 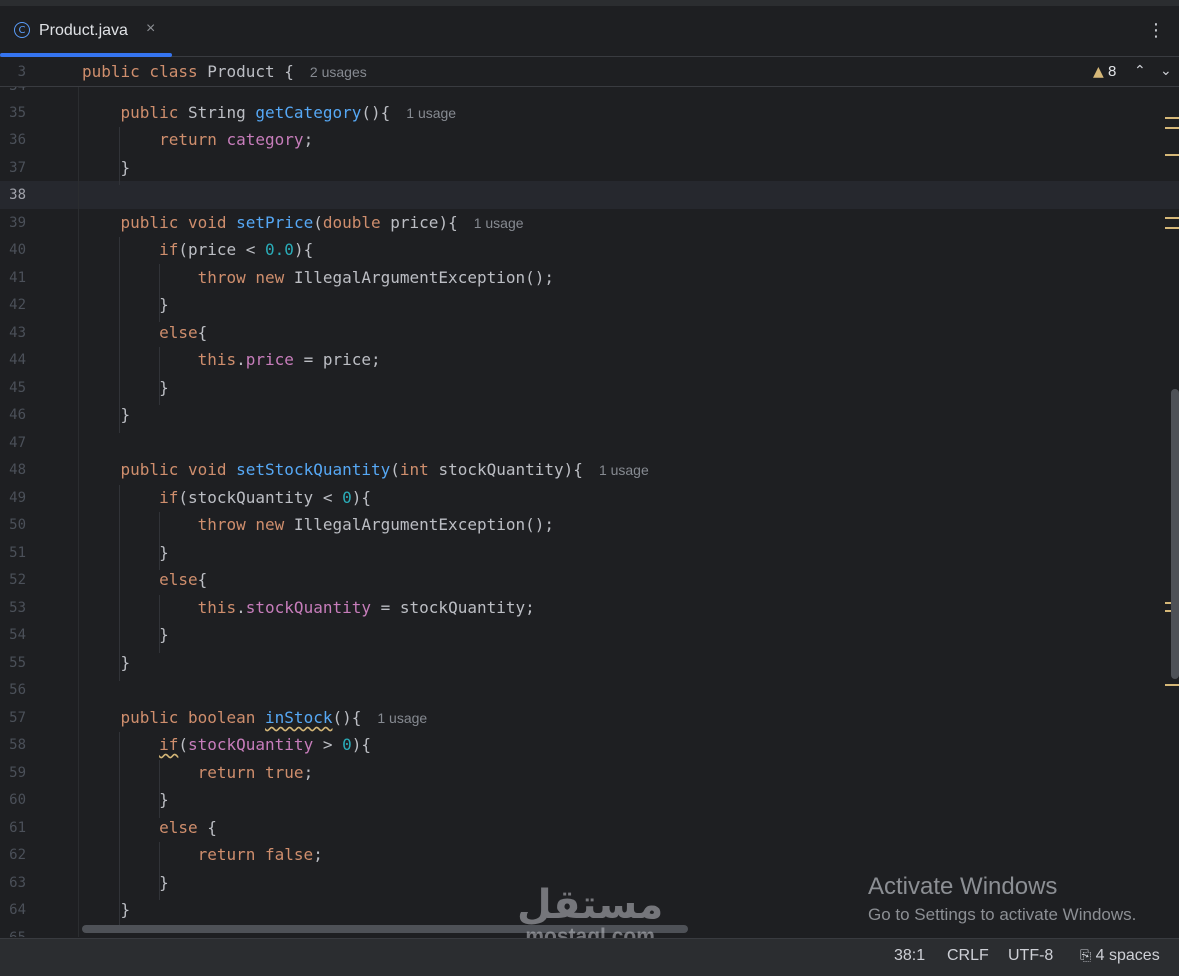 I want to click on line-number: 39, so click(x=17, y=223).